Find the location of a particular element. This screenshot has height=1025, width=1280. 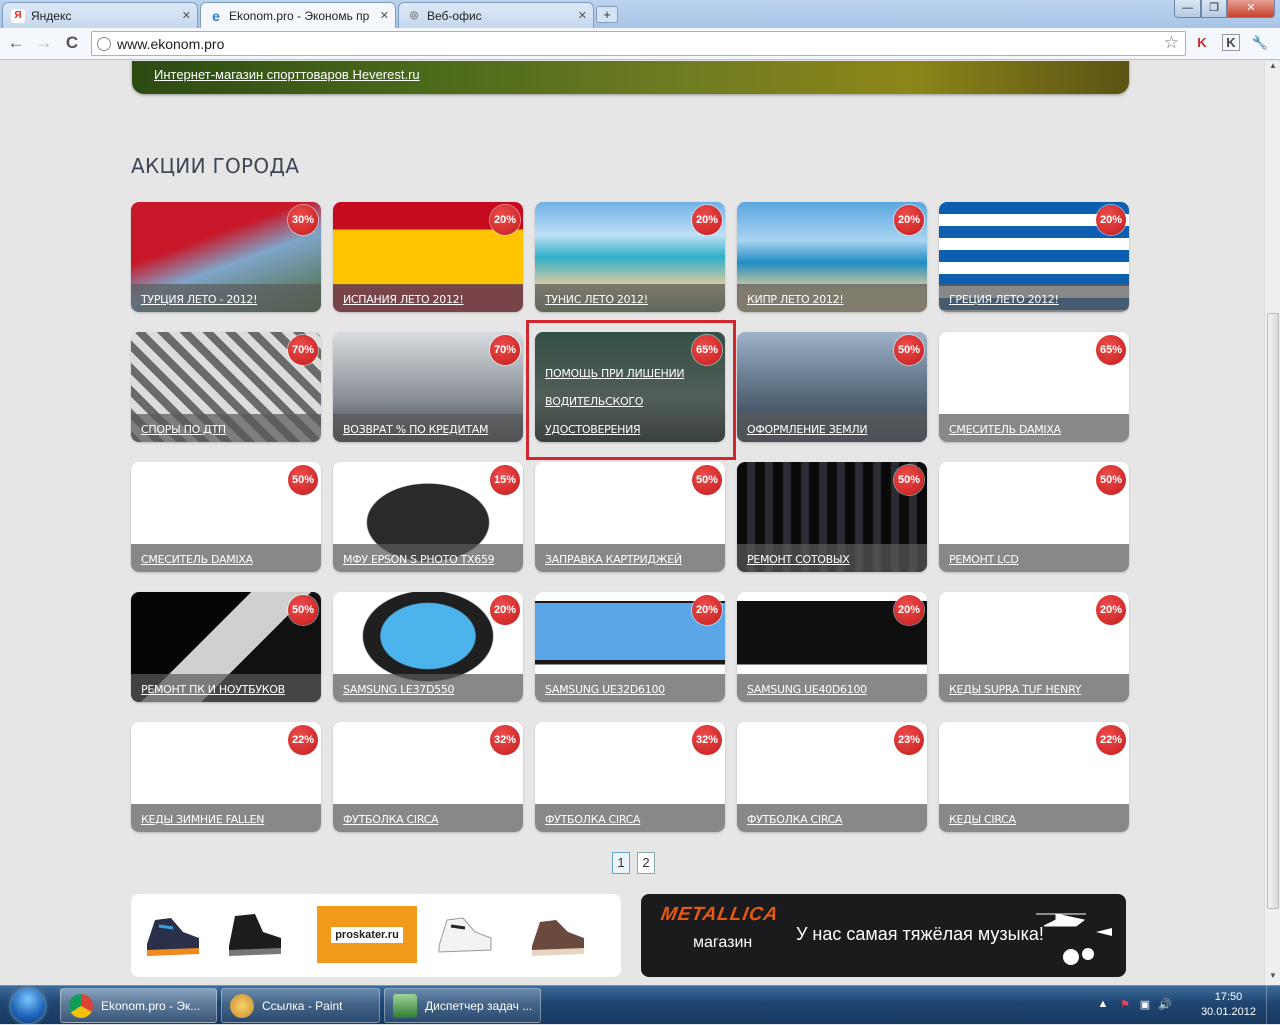

tab-web-office: ◎ Веб-офис ✕ is located at coordinates (496, 15).